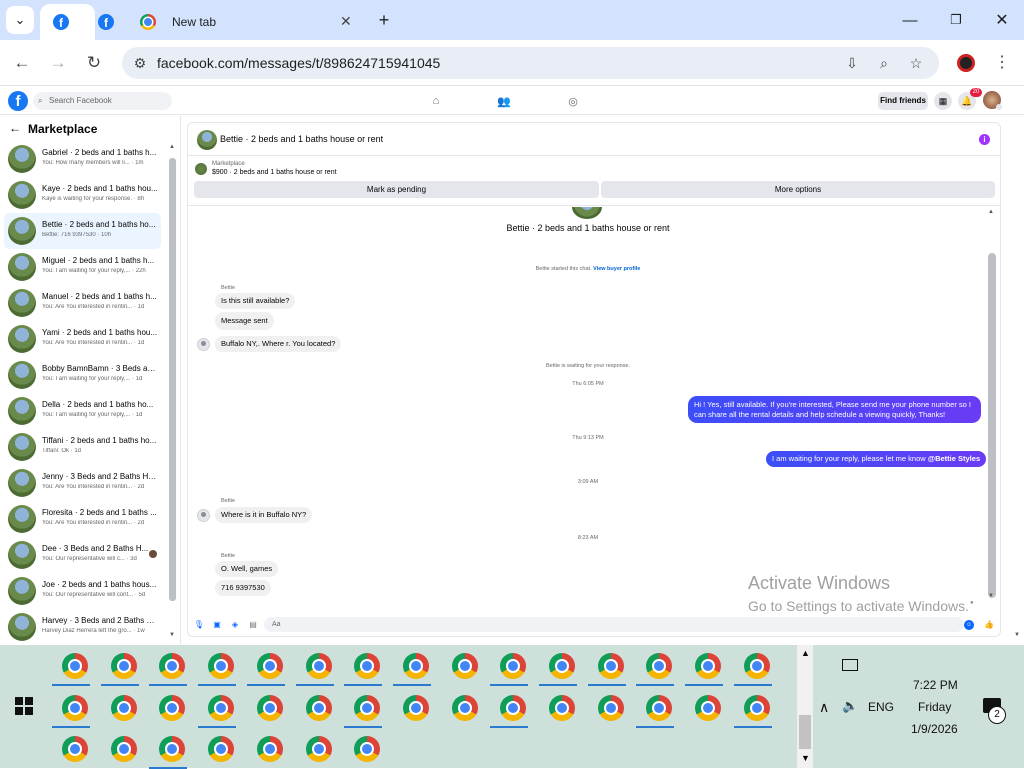 The image size is (1024, 769). Describe the element at coordinates (253, 624) in the screenshot. I see `gif-icon: ▤` at that location.